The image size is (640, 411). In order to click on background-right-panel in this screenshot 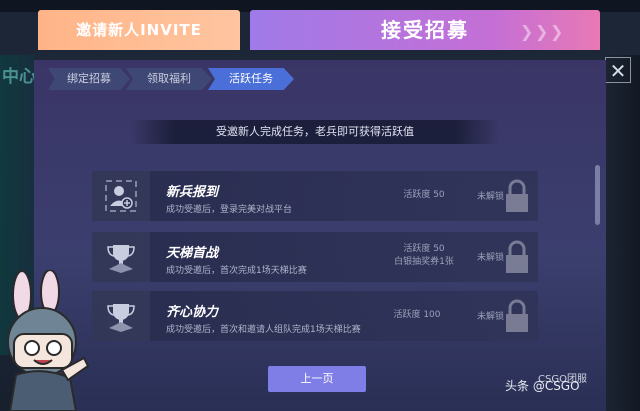, I will do `click(623, 233)`.